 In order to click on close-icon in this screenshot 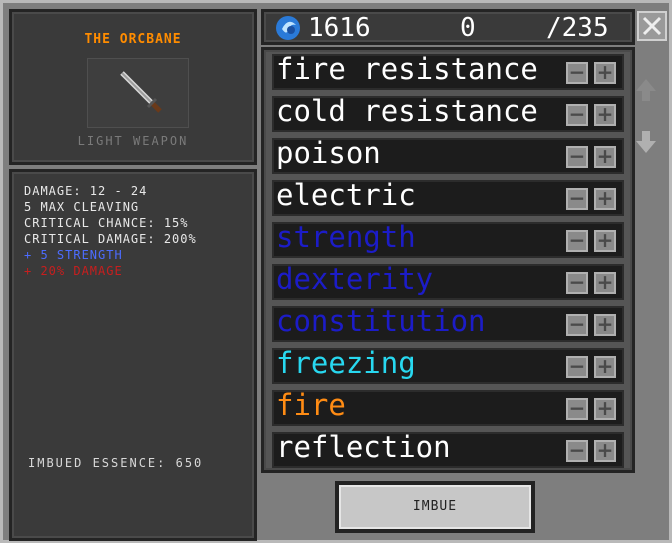, I will do `click(652, 26)`.